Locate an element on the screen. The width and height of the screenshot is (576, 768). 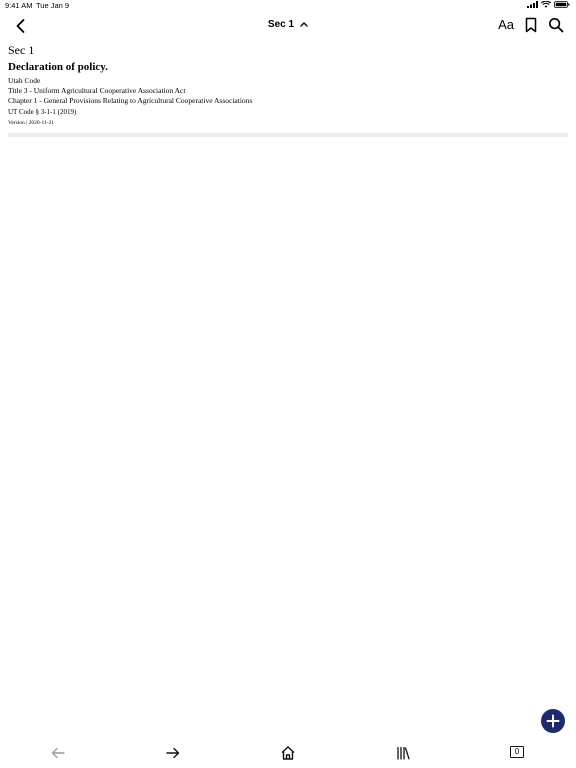
section-title: Sec 1 is located at coordinates (281, 24).